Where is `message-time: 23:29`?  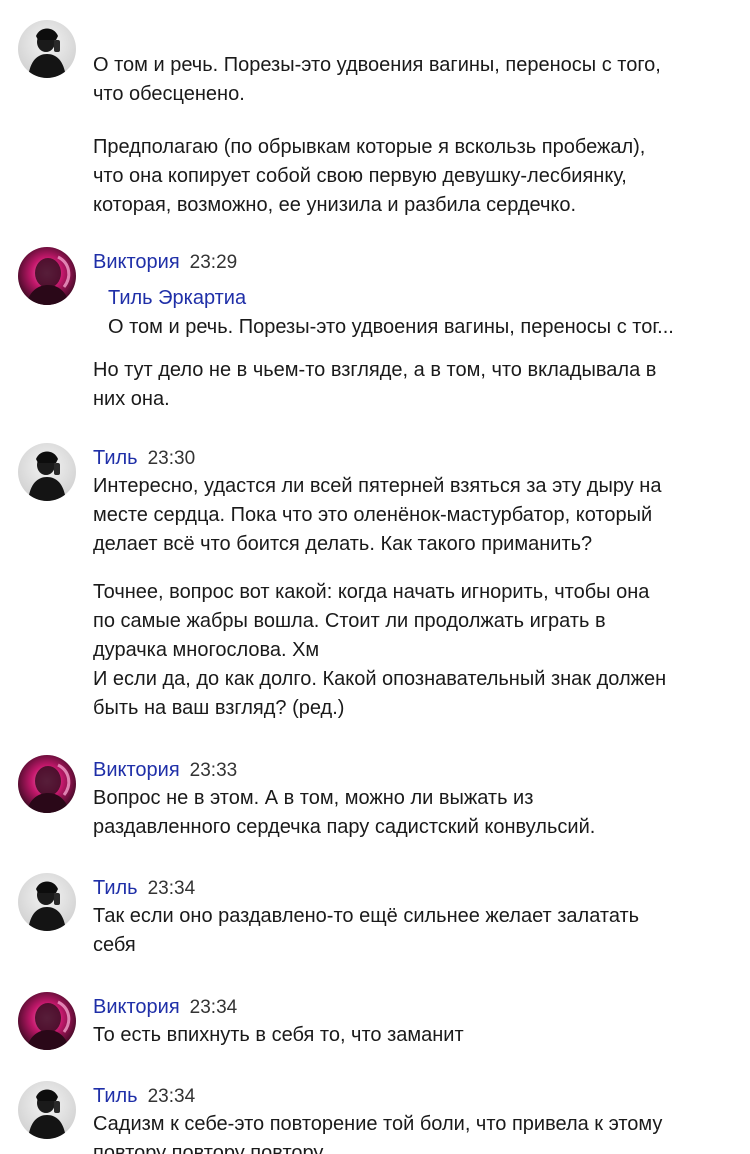 message-time: 23:29 is located at coordinates (213, 262).